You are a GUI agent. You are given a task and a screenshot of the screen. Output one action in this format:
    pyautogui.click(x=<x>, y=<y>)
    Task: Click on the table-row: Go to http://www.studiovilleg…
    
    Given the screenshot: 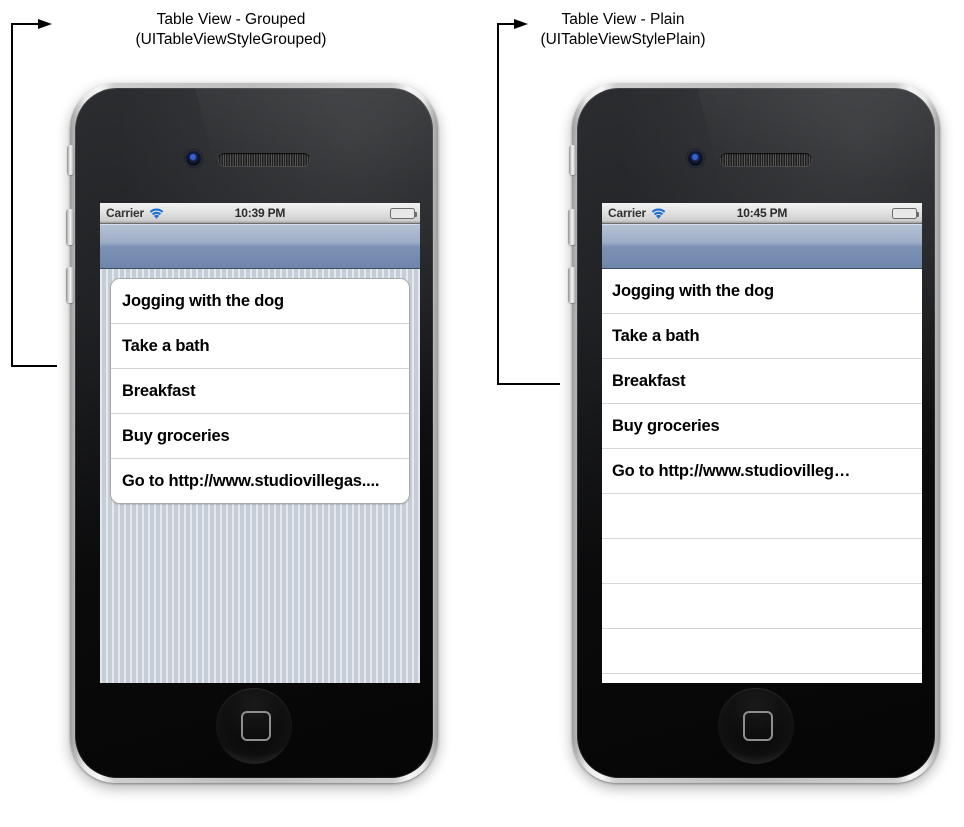 What is the action you would take?
    pyautogui.click(x=762, y=471)
    